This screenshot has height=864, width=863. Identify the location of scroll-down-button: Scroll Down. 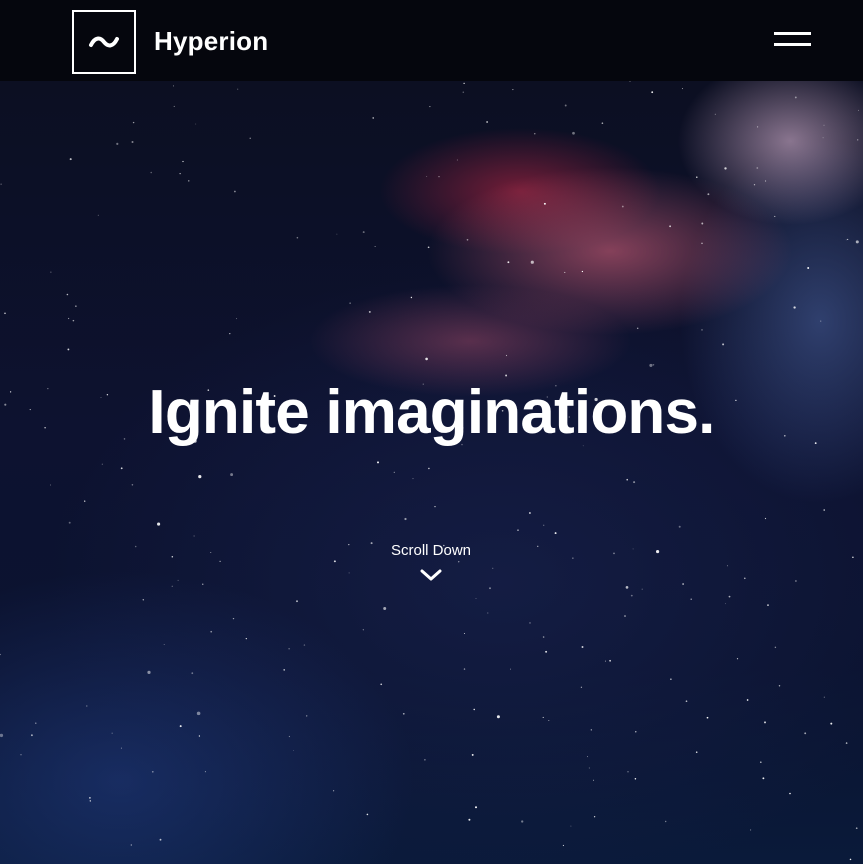
(431, 569).